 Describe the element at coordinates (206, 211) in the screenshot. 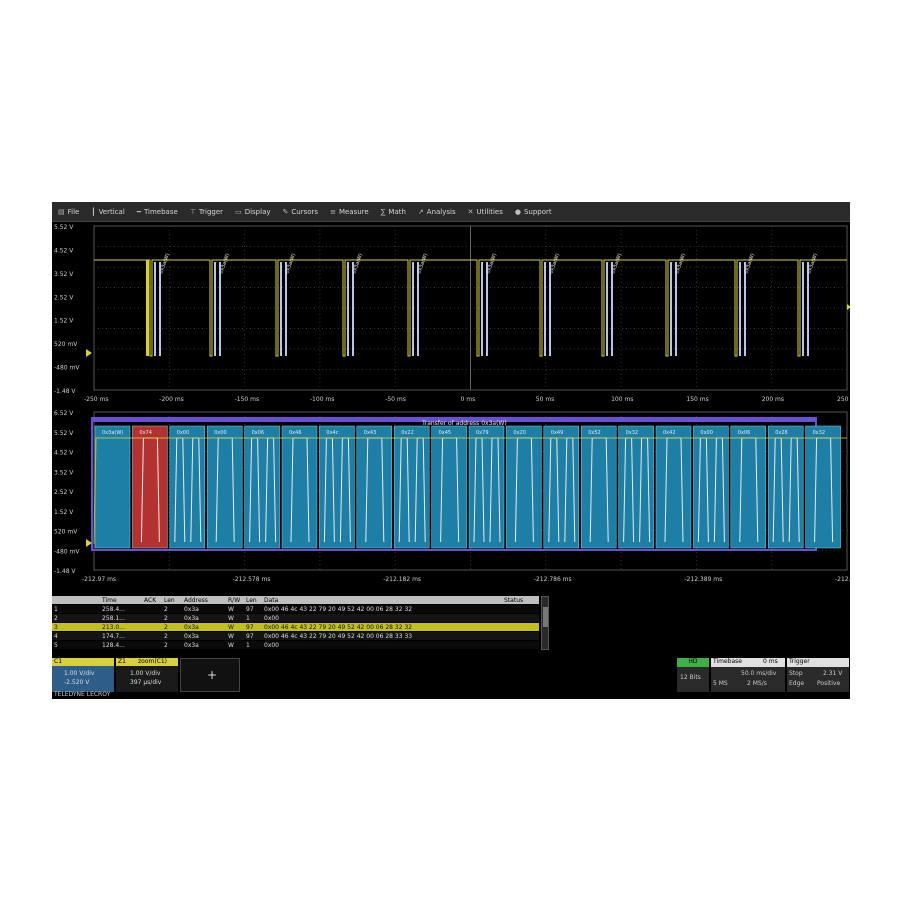

I see `menu-trigger: ⊤ Trigger` at that location.